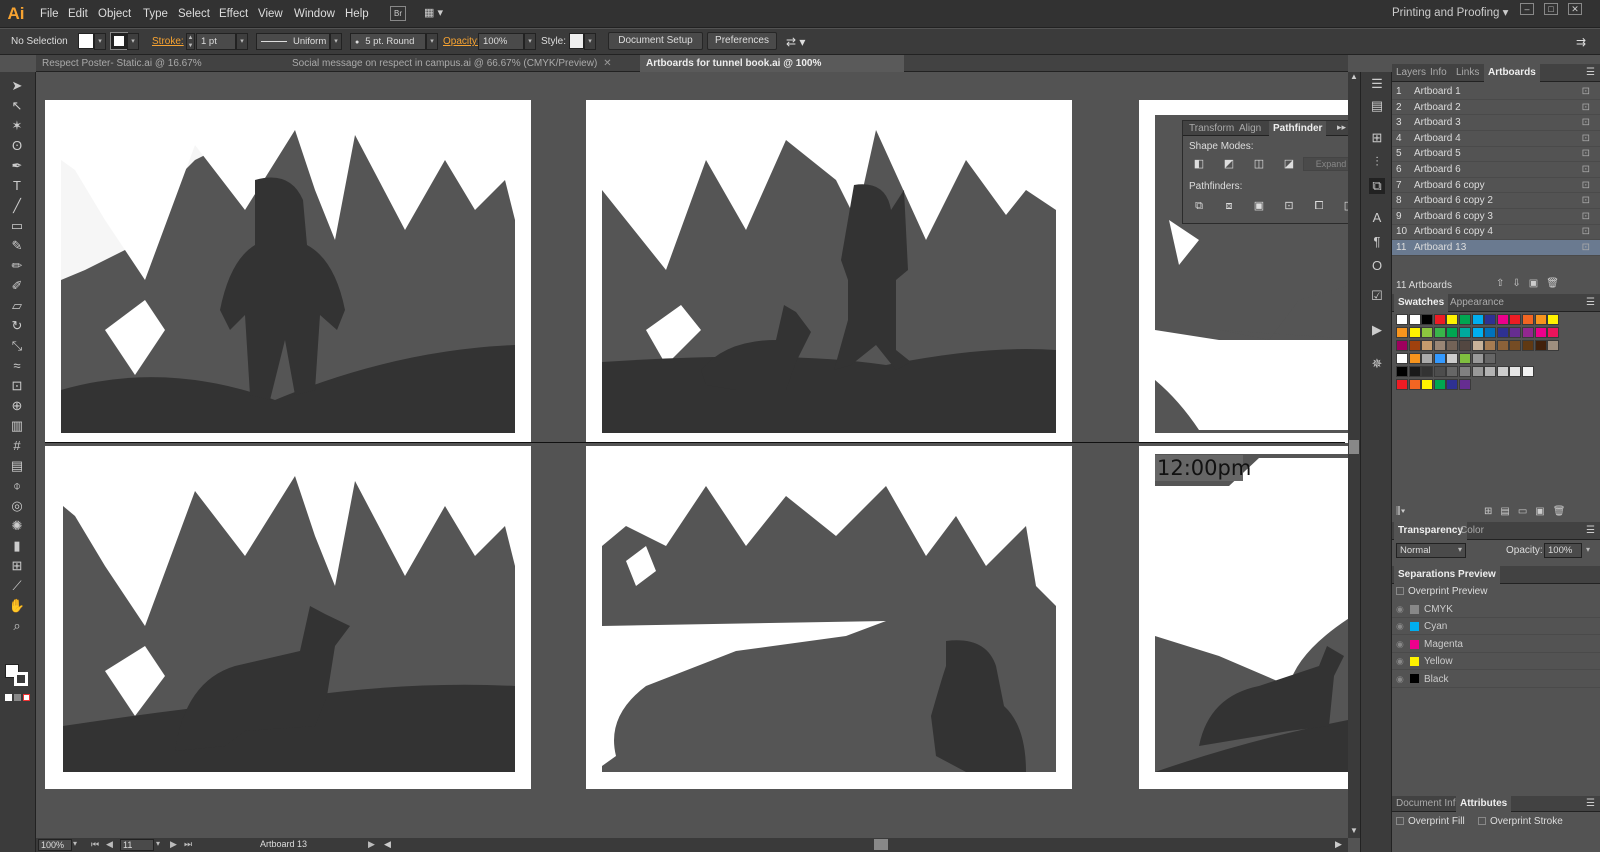  Describe the element at coordinates (158, 843) in the screenshot. I see `artboard-dropdown: ▾` at that location.